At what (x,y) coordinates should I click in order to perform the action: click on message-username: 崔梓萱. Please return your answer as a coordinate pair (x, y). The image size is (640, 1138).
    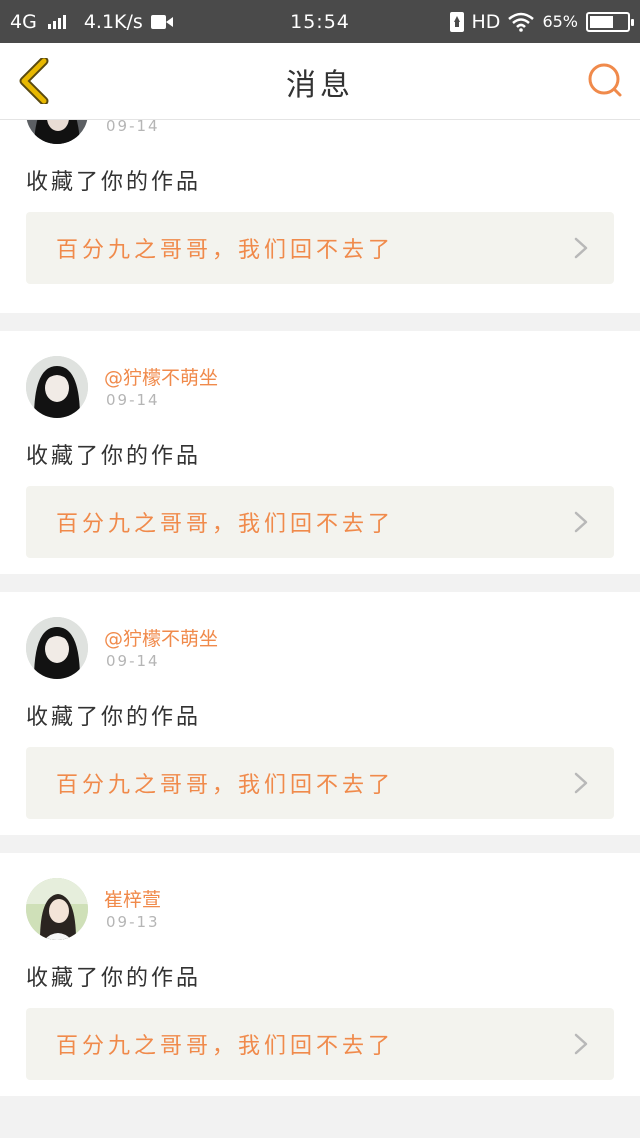
    Looking at the image, I should click on (132, 898).